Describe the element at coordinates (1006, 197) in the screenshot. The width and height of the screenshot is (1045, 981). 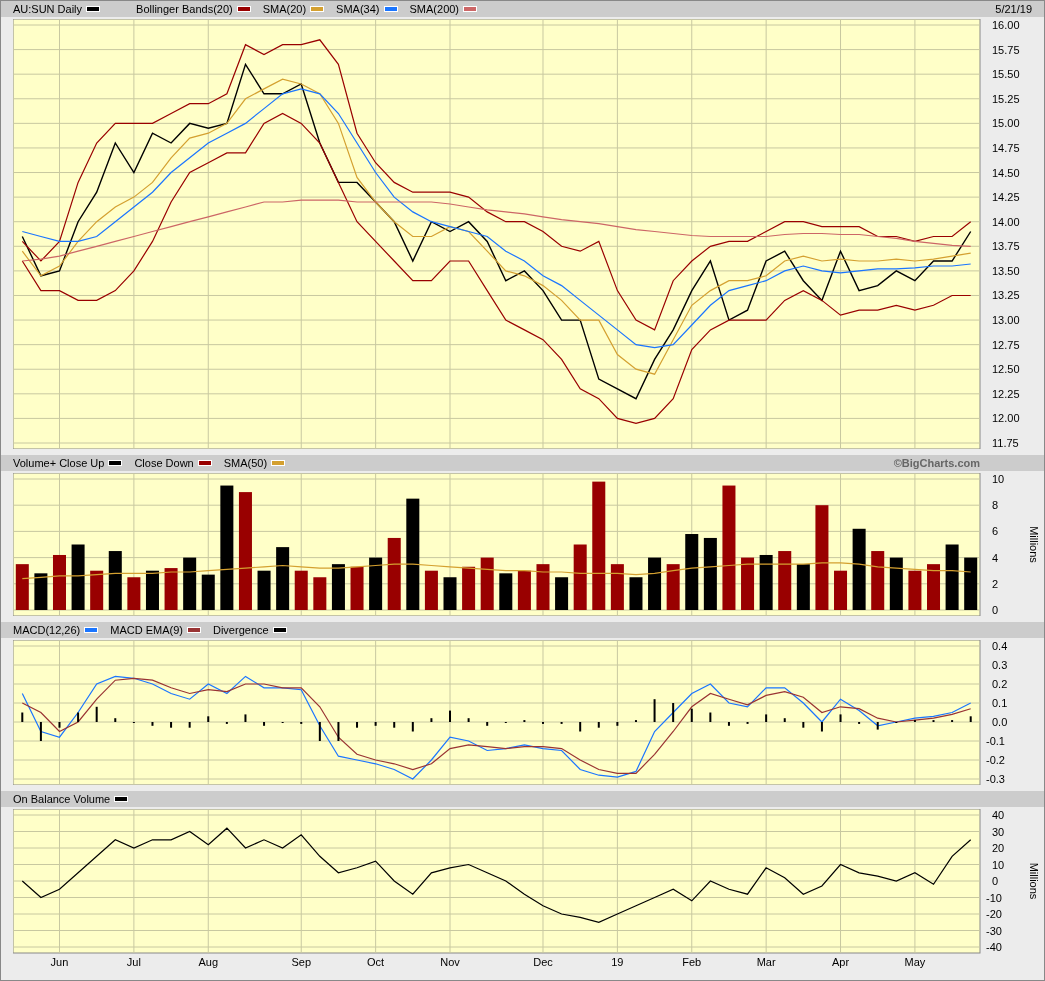
I see `tick-label: 14.25` at that location.